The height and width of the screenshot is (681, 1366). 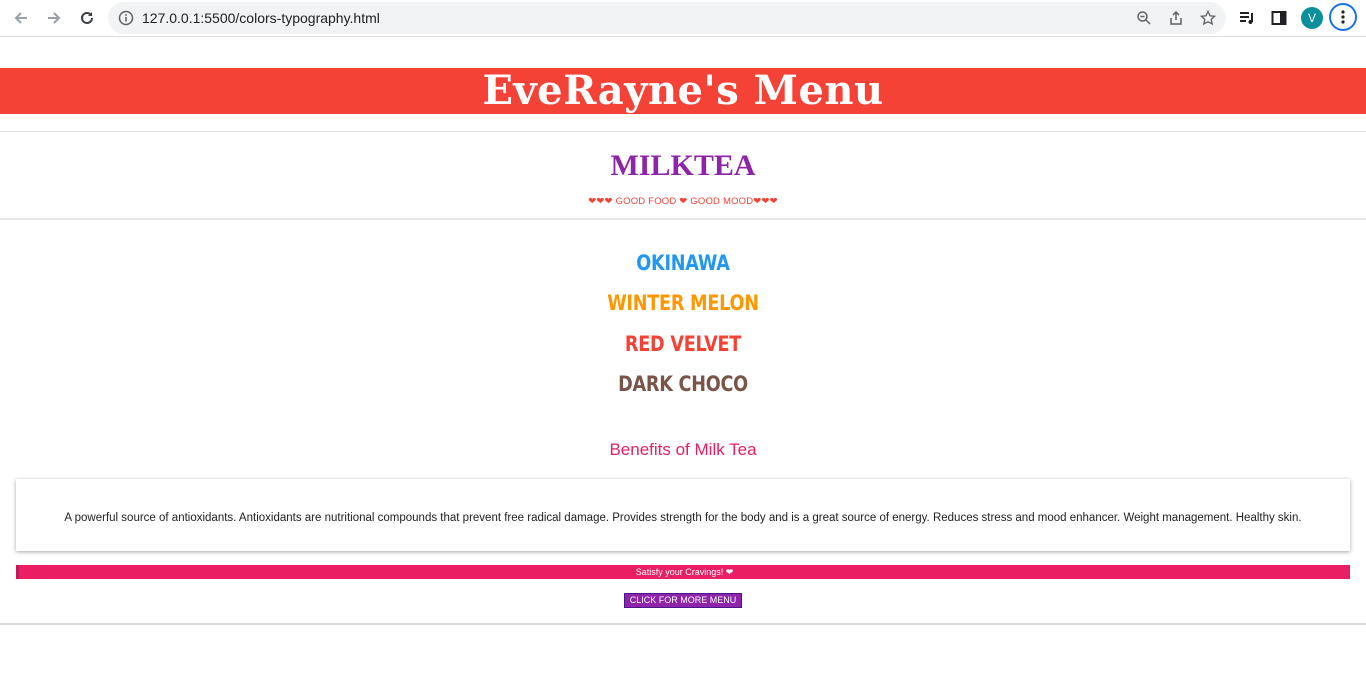 I want to click on tagline: ❤❤❤ GOOD FOOD ❤ GOOD MOOD❤❤❤, so click(x=683, y=201).